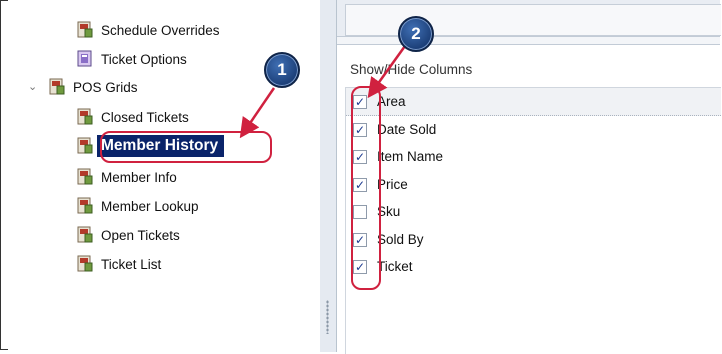 Image resolution: width=722 pixels, height=354 pixels. I want to click on tree-item-label: Ticket List, so click(131, 264).